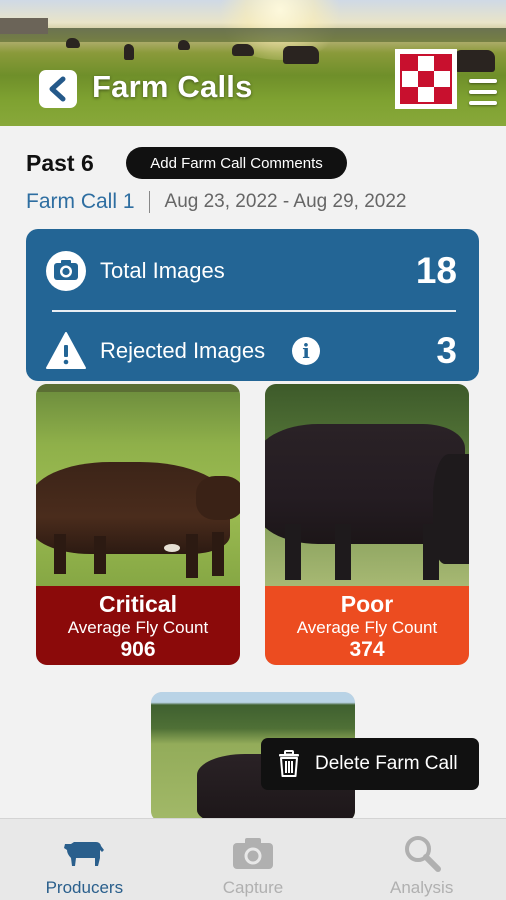  Describe the element at coordinates (162, 270) in the screenshot. I see `total-images-label: Total Images` at that location.